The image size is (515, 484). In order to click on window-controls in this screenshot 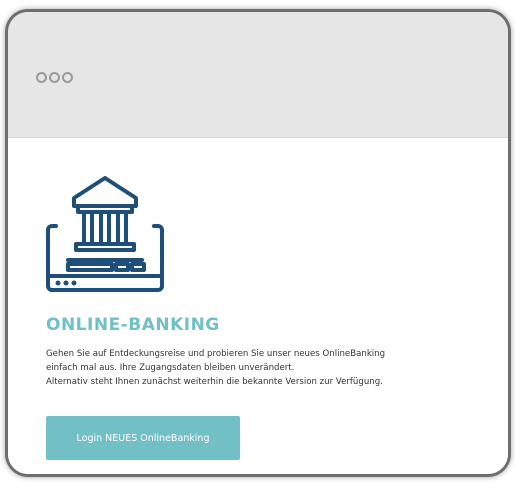, I will do `click(54, 77)`.